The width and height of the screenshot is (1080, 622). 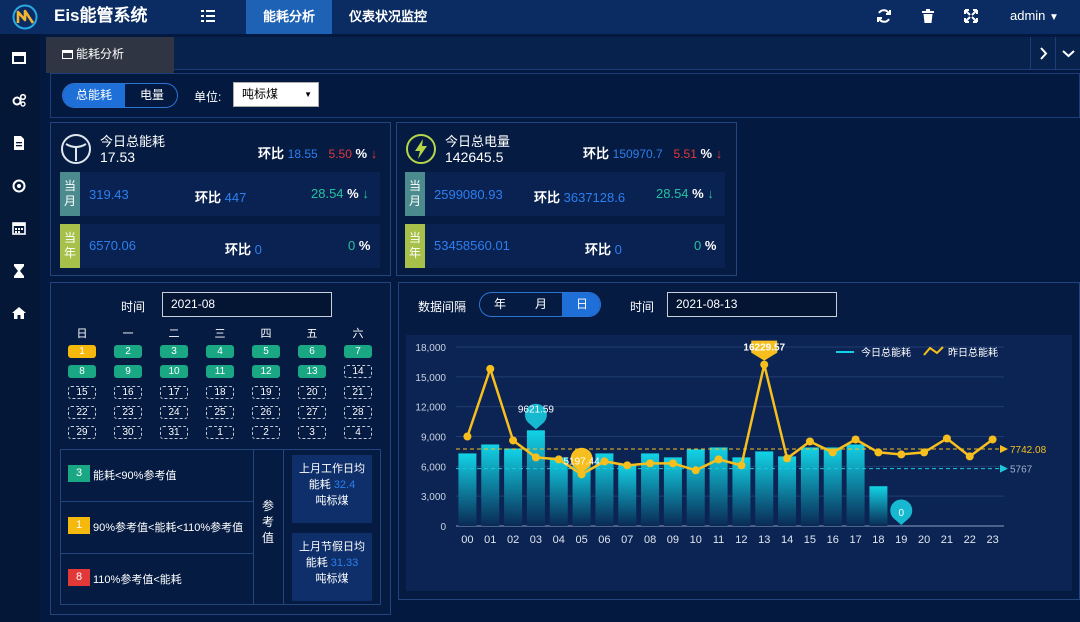 What do you see at coordinates (312, 351) in the screenshot?
I see `calendar-day: 6` at bounding box center [312, 351].